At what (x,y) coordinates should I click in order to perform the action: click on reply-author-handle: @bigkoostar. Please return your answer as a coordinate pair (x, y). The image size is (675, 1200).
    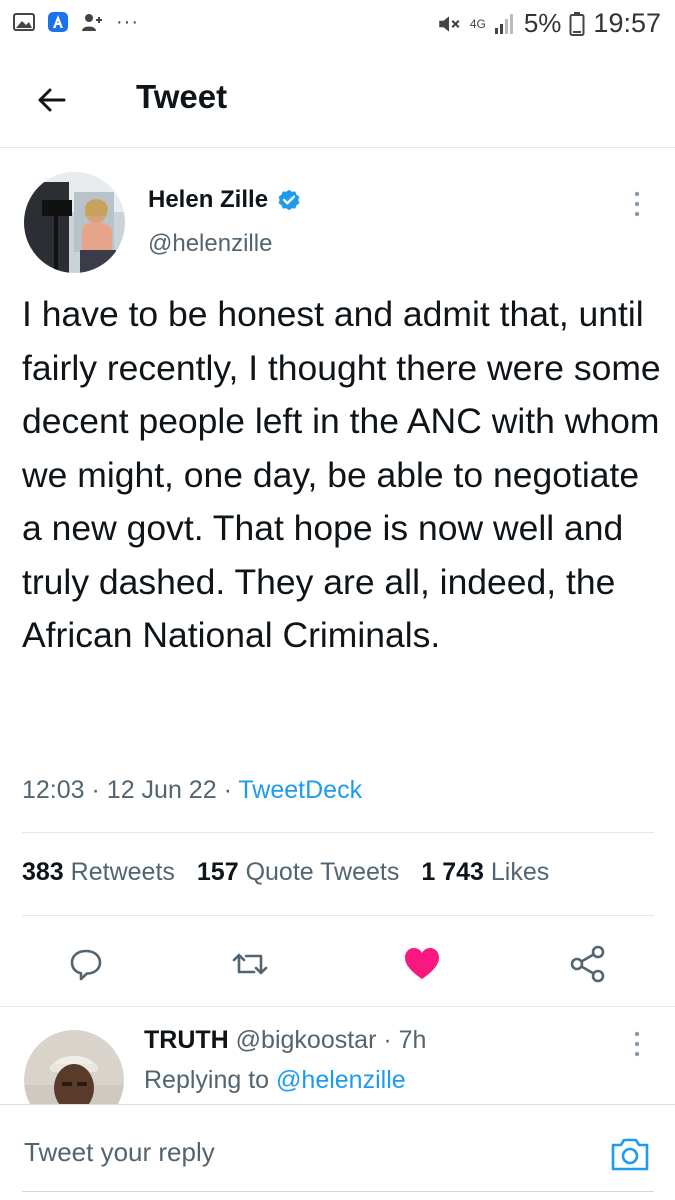
    Looking at the image, I should click on (306, 1040).